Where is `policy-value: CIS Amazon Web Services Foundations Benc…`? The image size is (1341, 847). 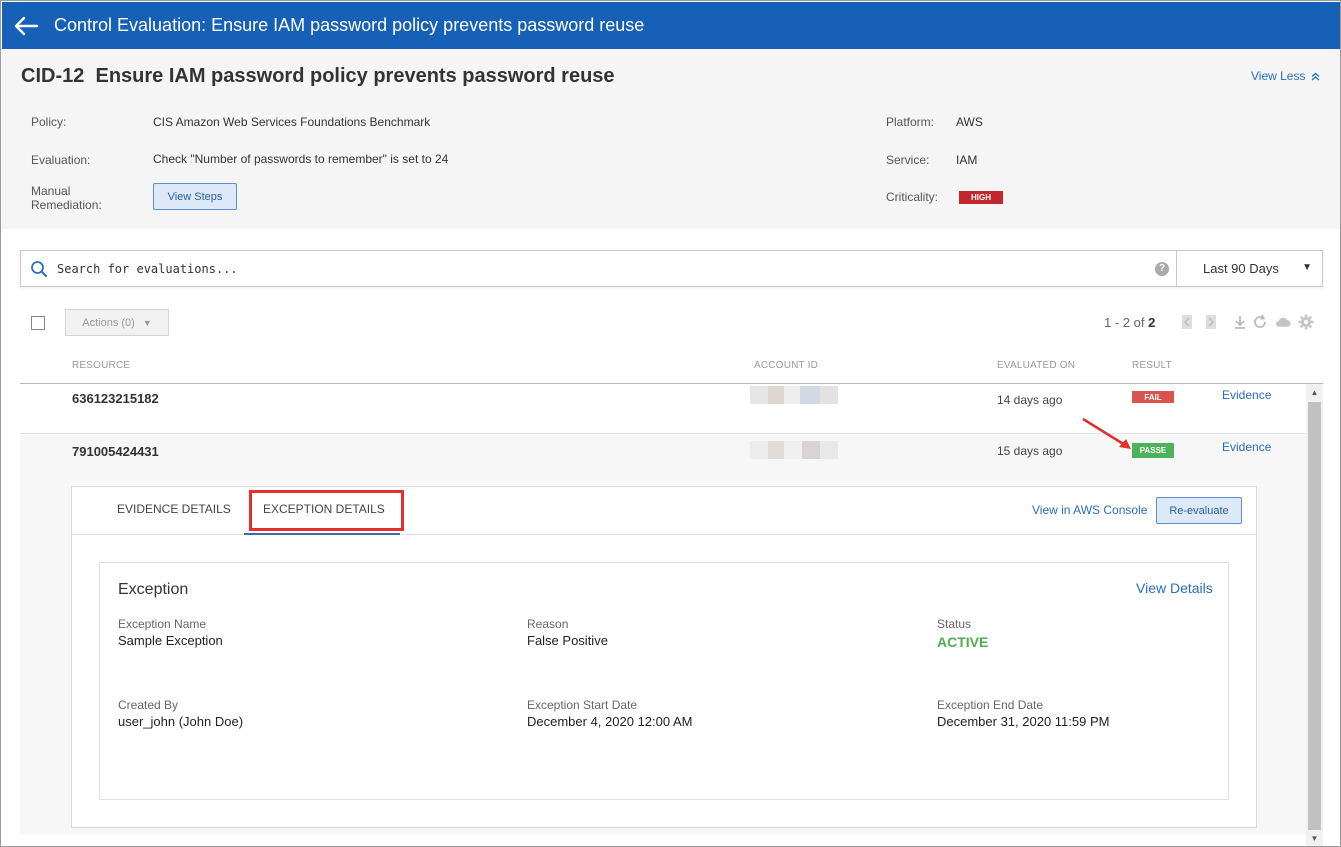
policy-value: CIS Amazon Web Services Foundations Benc… is located at coordinates (292, 122).